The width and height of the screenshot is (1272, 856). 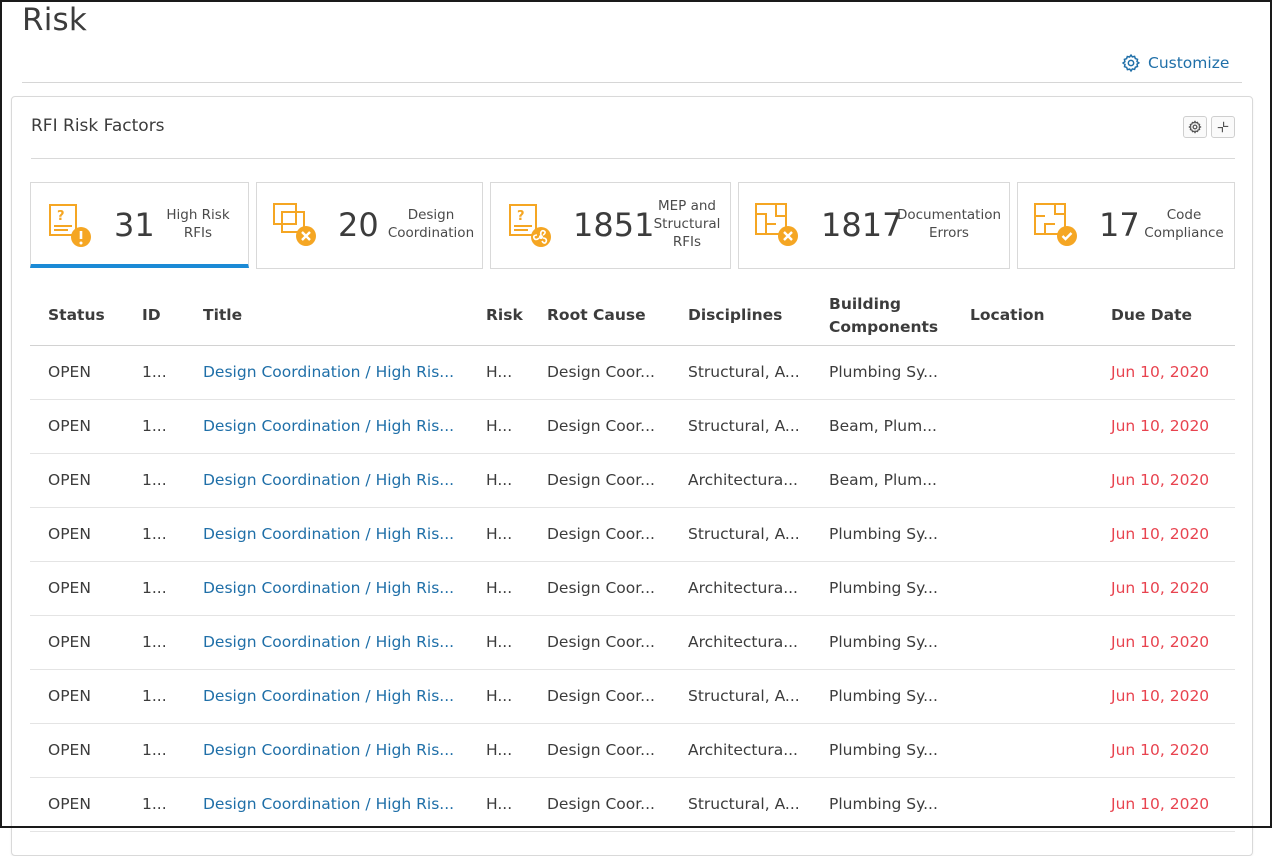 What do you see at coordinates (687, 224) in the screenshot?
I see `tile-label-line: Structural` at bounding box center [687, 224].